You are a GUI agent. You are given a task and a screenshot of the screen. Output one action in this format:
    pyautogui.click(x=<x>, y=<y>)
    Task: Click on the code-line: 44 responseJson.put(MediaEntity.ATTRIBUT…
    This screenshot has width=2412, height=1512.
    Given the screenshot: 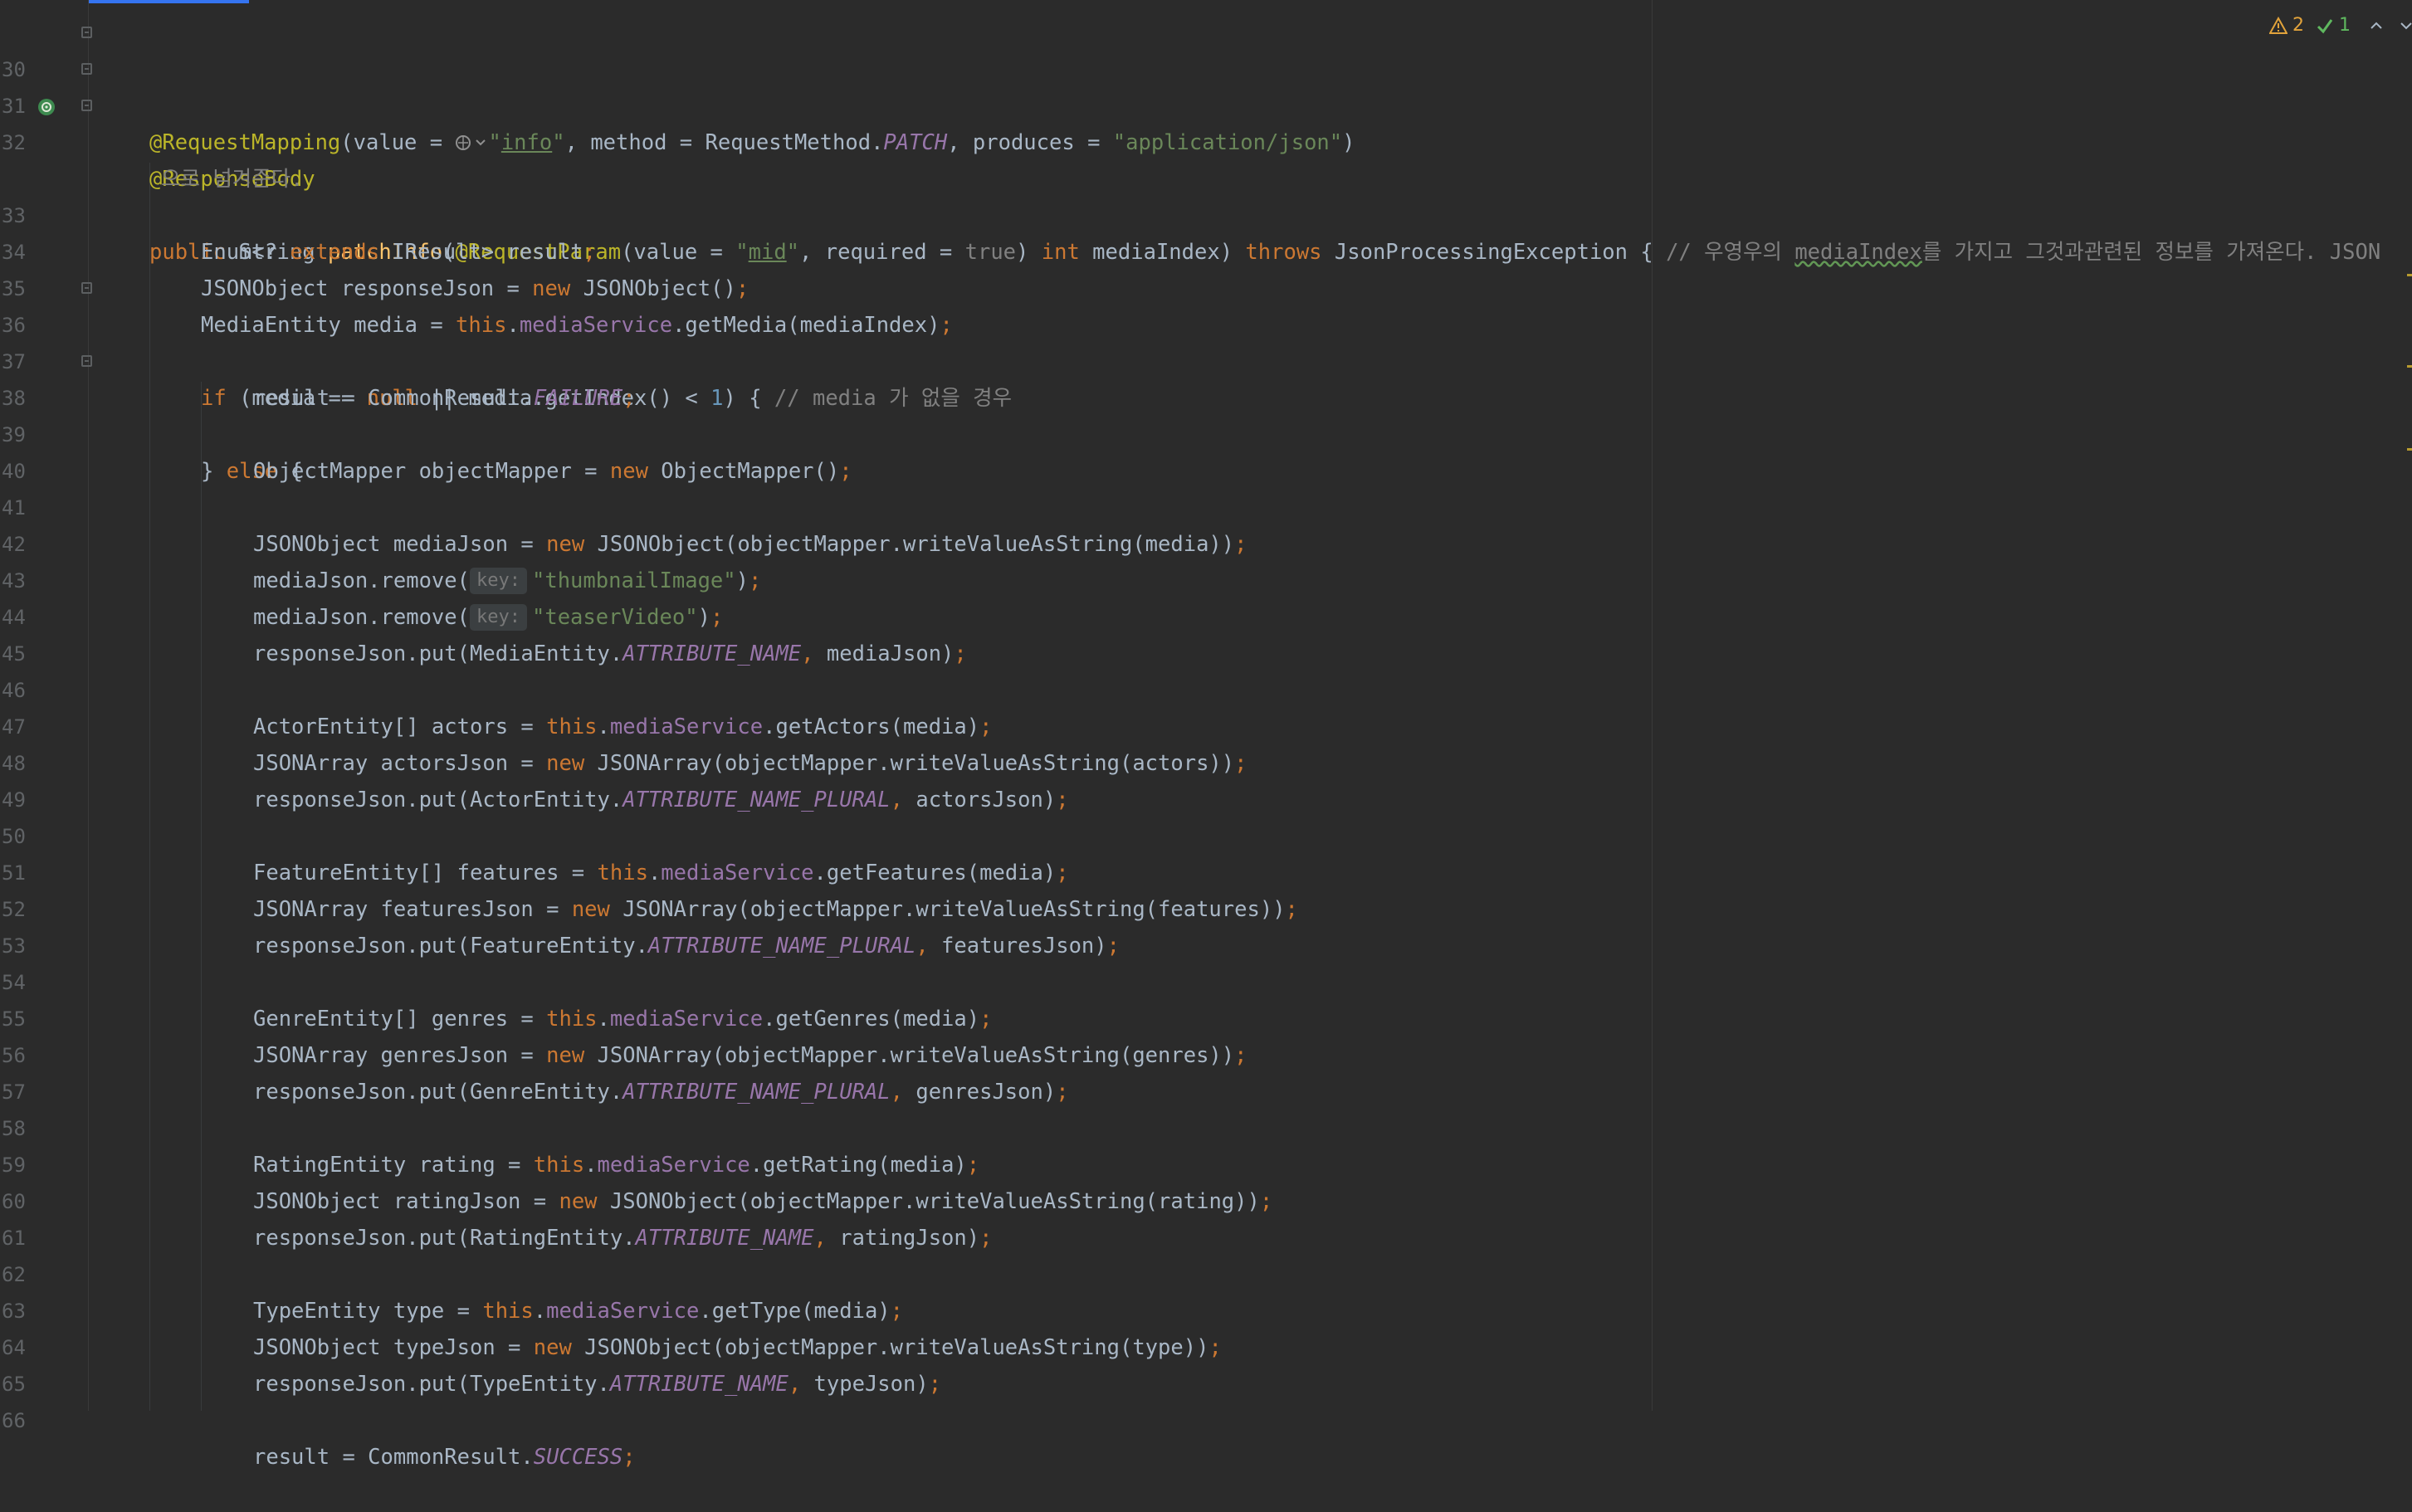 What is the action you would take?
    pyautogui.click(x=1206, y=614)
    